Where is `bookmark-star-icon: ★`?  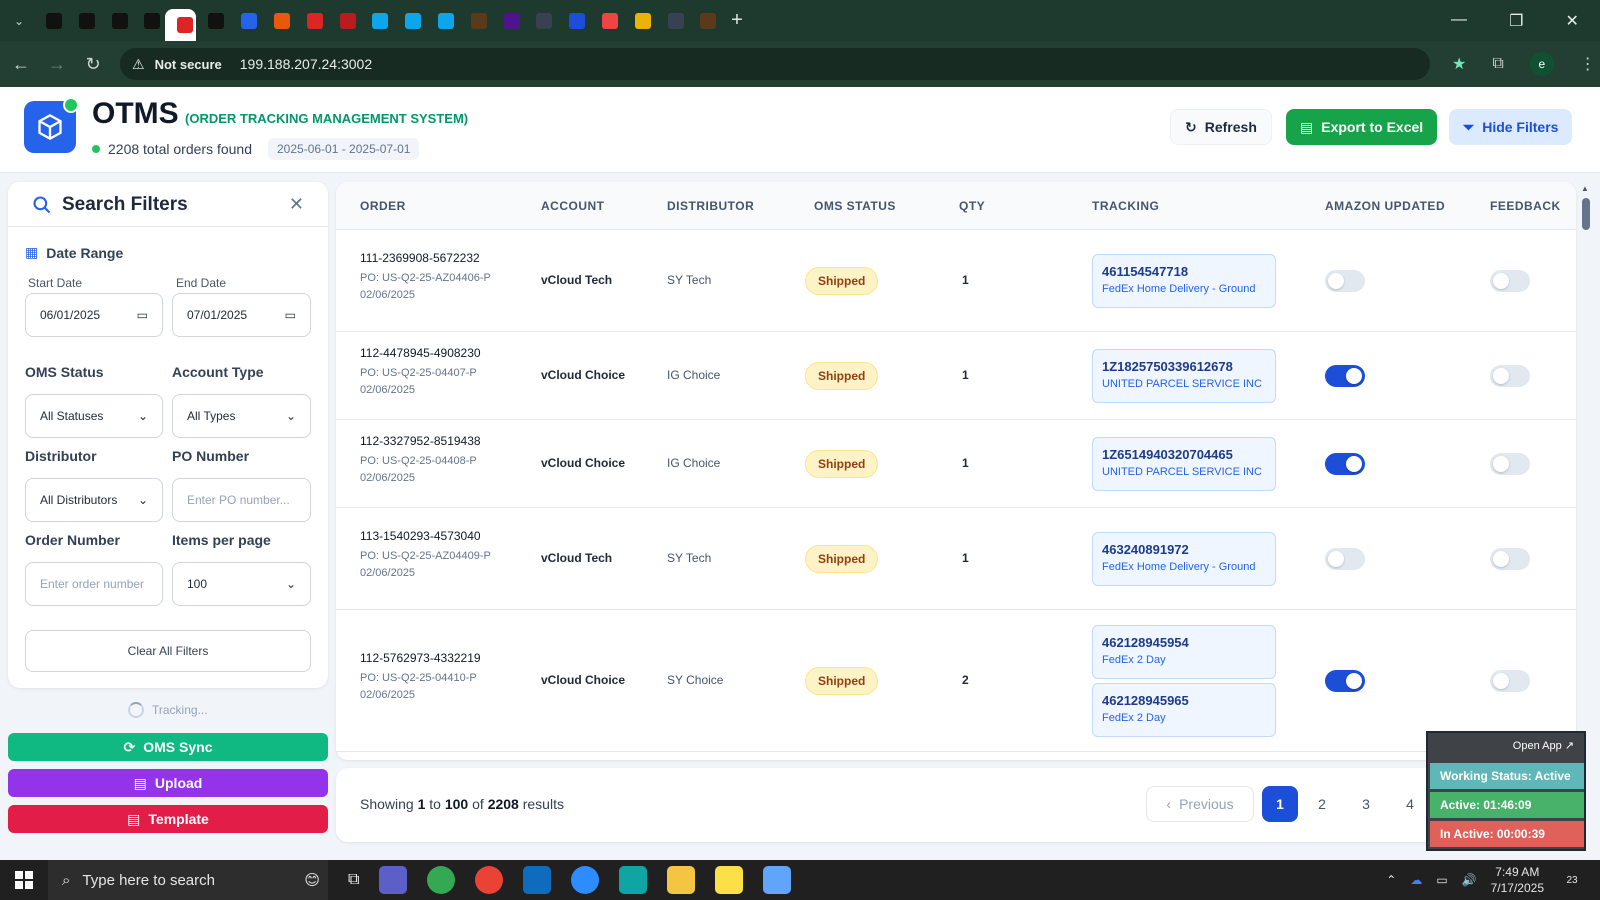
bookmark-star-icon: ★ is located at coordinates (1459, 64).